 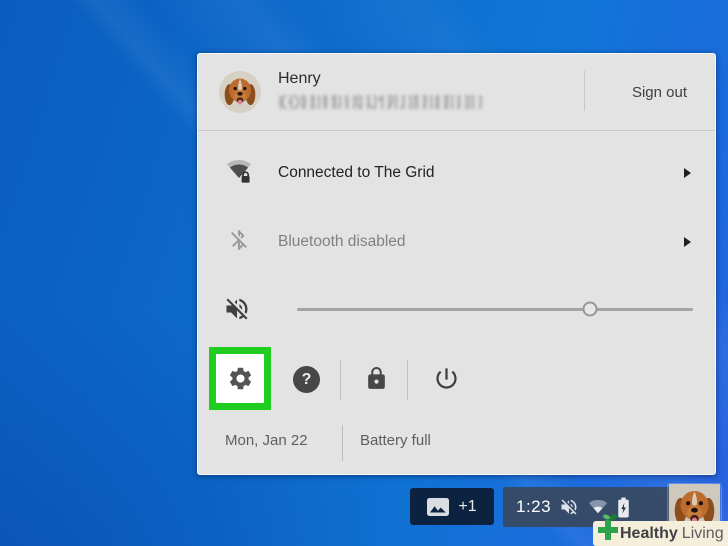 What do you see at coordinates (687, 173) in the screenshot?
I see `network-chevron-right-icon` at bounding box center [687, 173].